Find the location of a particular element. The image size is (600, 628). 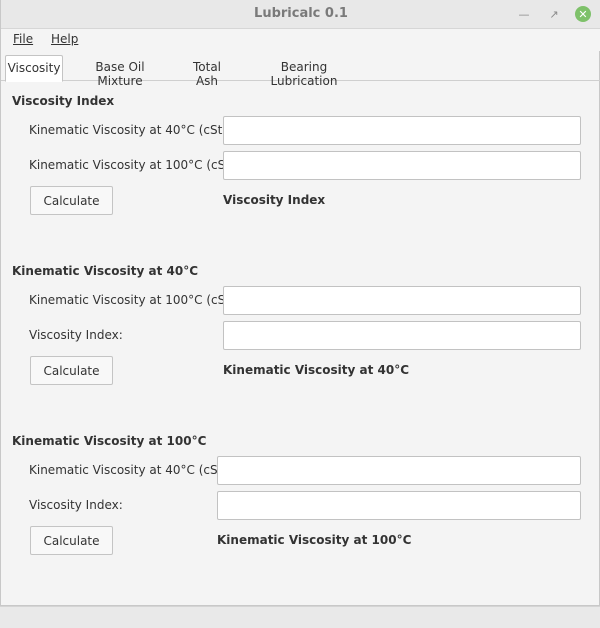

tab-viscosity: Viscosity is located at coordinates (34, 68).